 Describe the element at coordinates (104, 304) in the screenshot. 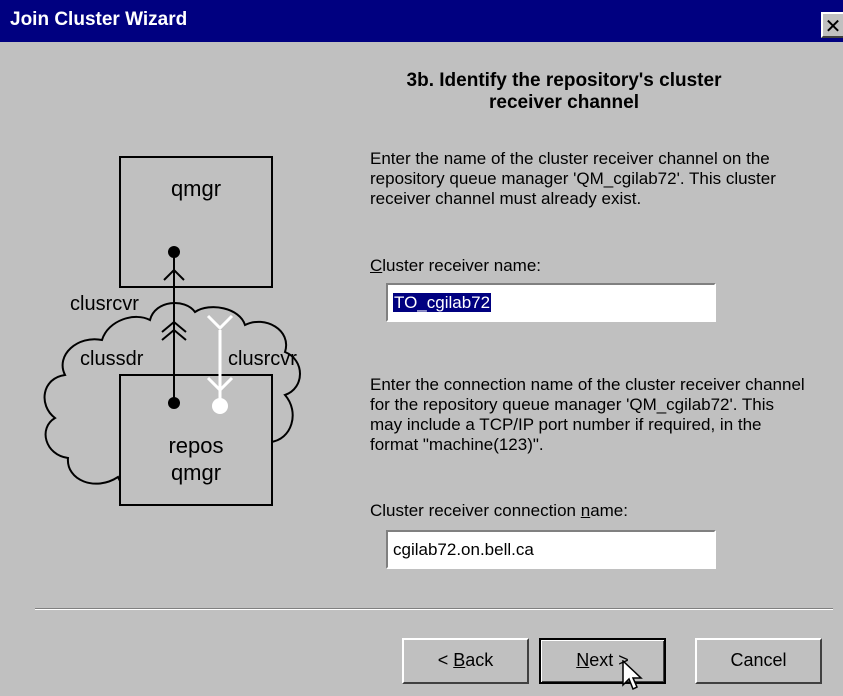

I see `clusrcvr-top-label: clusrcvr` at that location.